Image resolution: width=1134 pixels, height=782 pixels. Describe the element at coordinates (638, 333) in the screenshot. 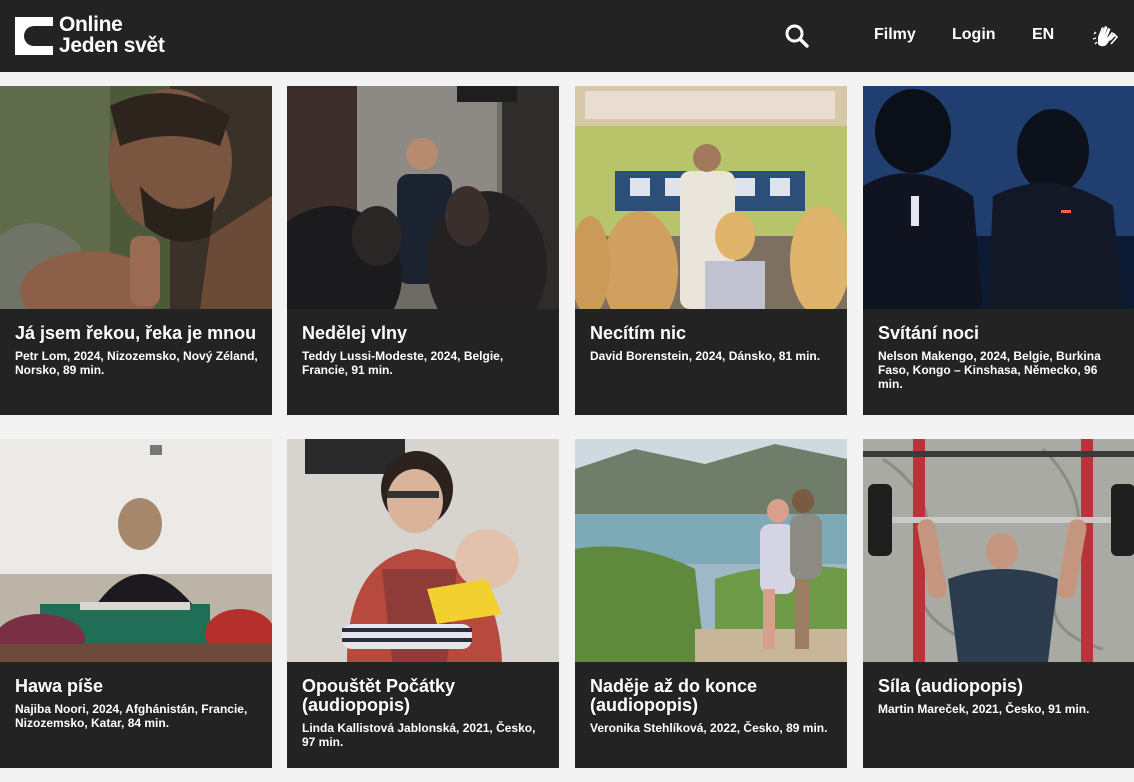

I see `film-title: Necítím nic` at that location.